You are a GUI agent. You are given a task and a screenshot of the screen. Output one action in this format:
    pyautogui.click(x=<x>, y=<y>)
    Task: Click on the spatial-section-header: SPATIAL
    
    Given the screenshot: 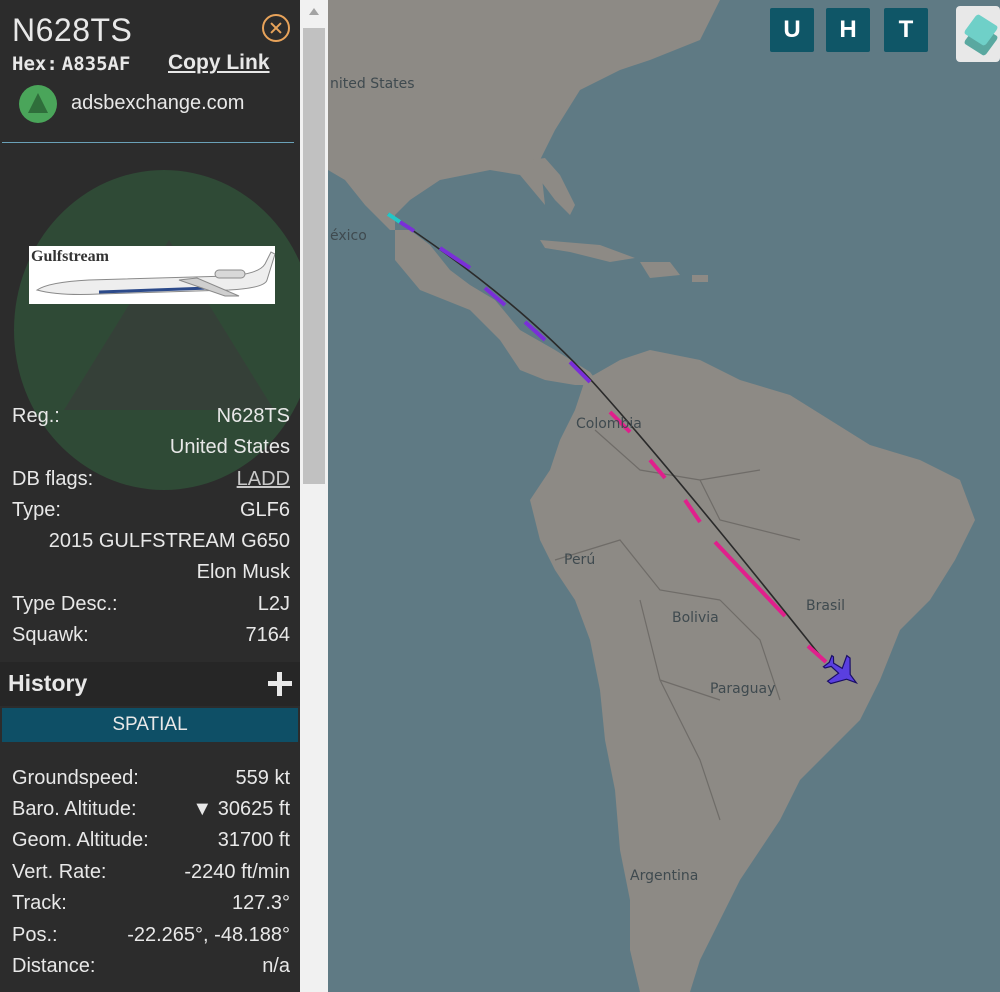 What is the action you would take?
    pyautogui.click(x=150, y=725)
    